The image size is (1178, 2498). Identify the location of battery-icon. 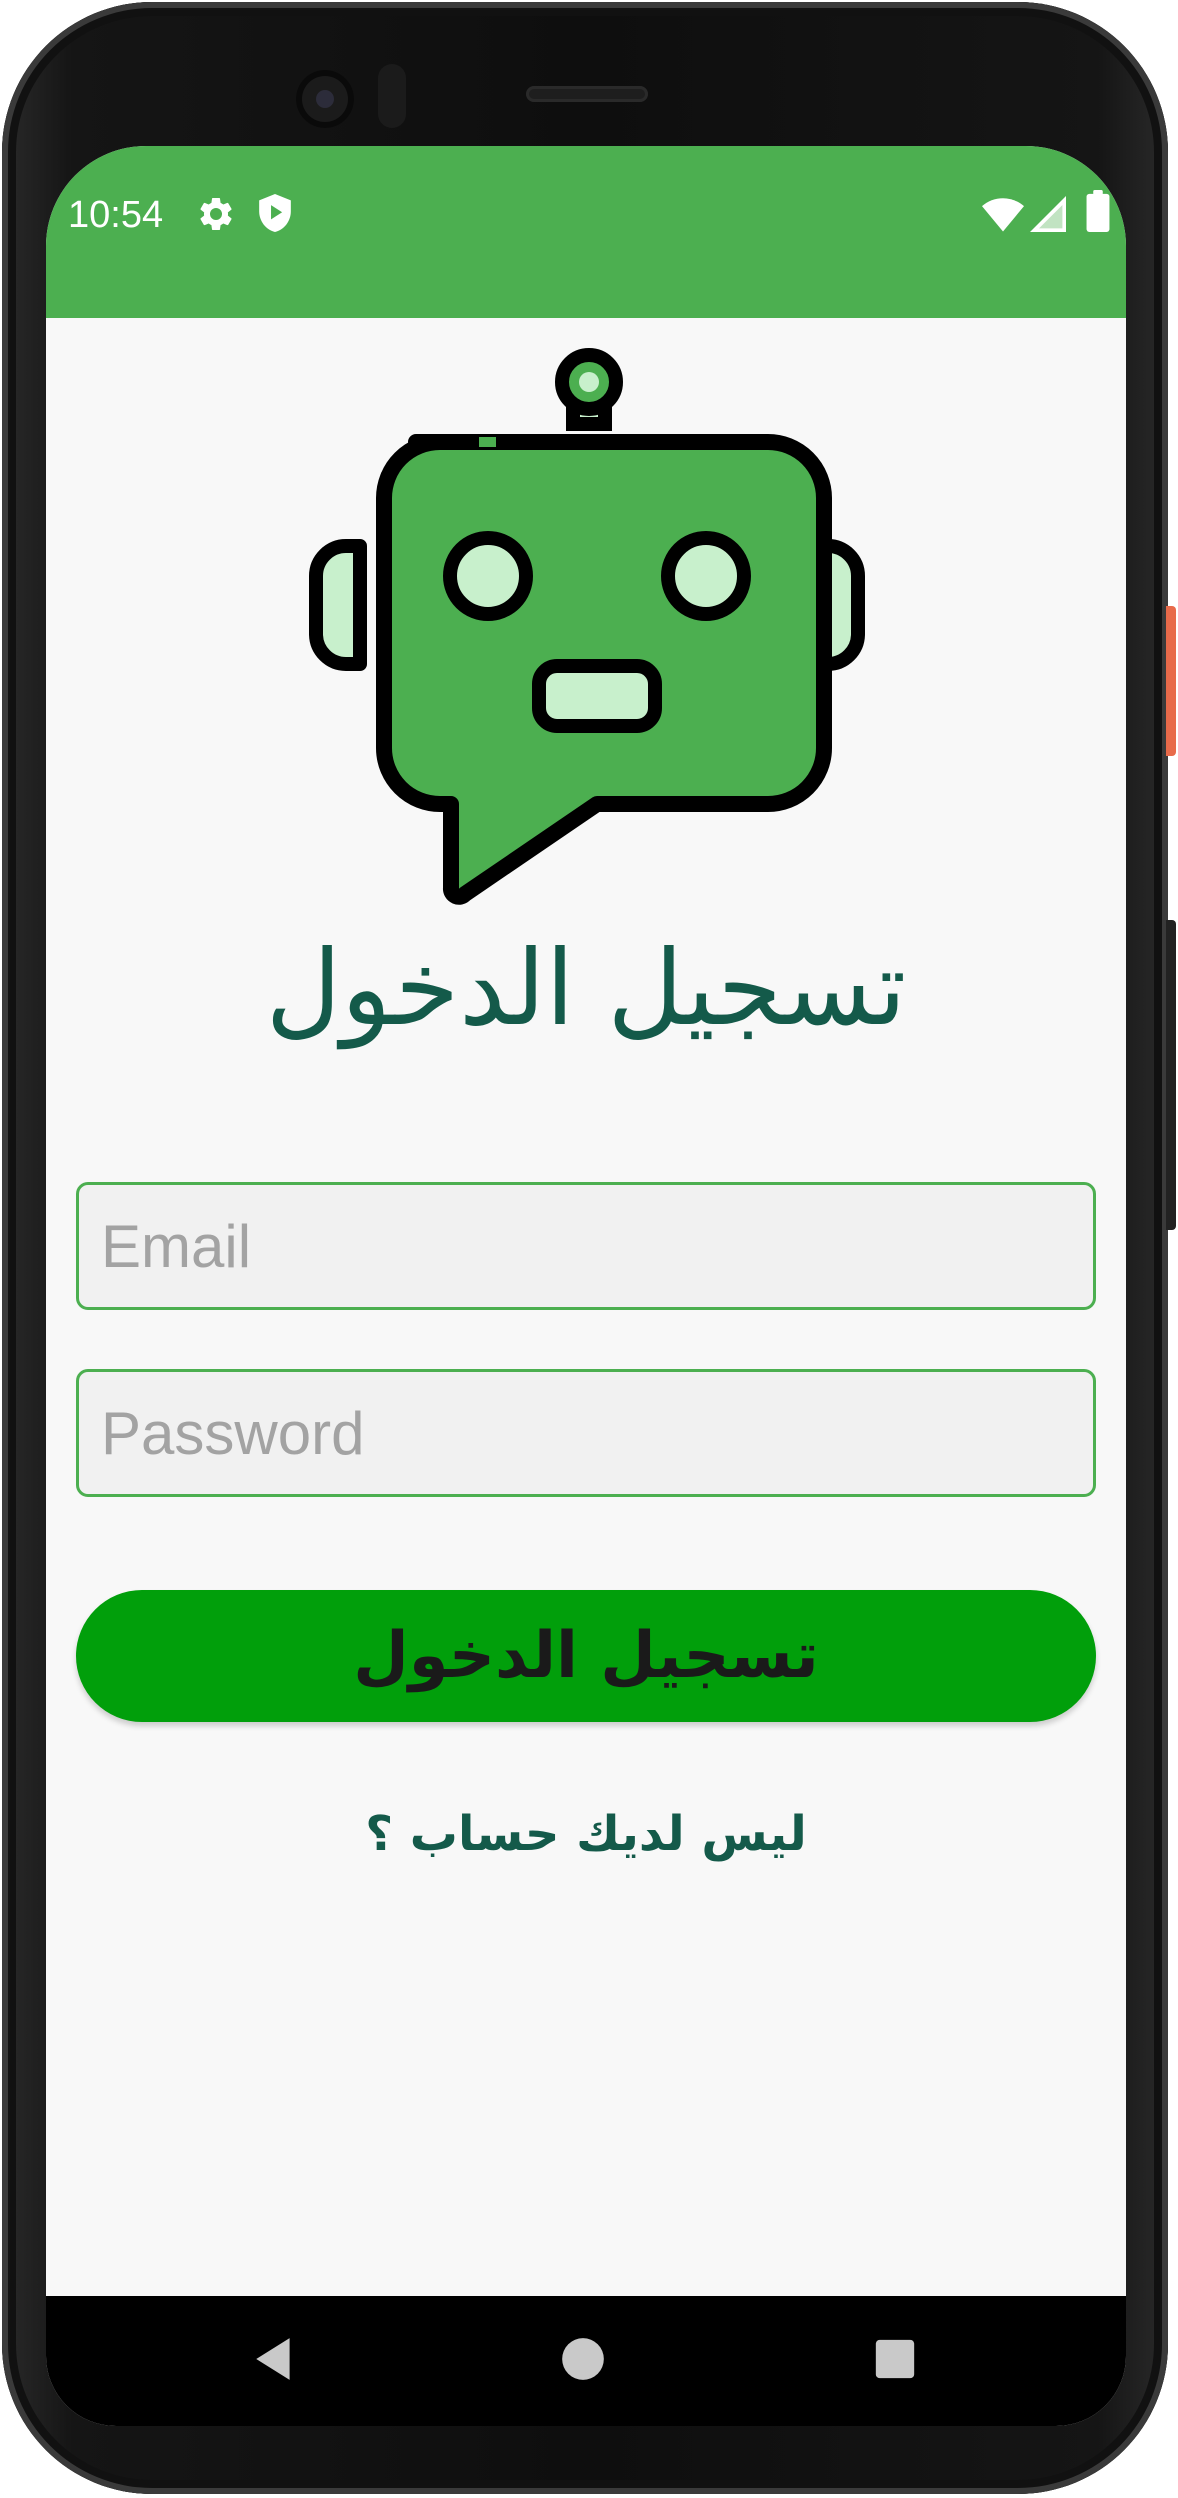
(1098, 211).